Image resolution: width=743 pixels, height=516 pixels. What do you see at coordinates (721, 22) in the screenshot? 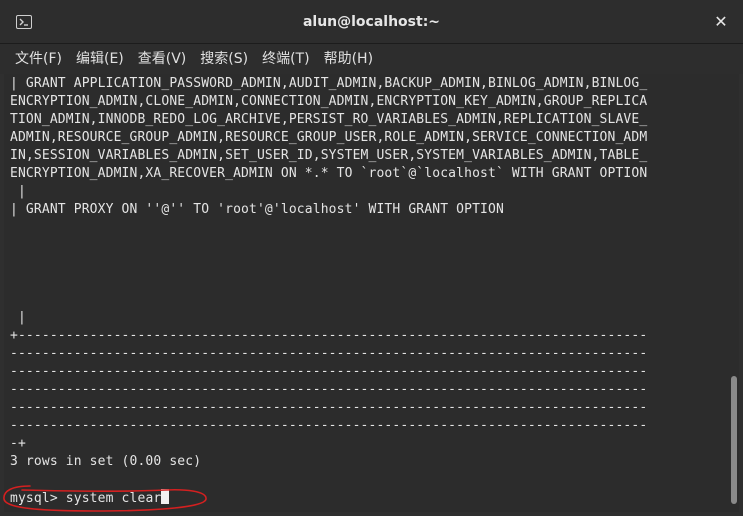
I see `close-icon: ✕` at bounding box center [721, 22].